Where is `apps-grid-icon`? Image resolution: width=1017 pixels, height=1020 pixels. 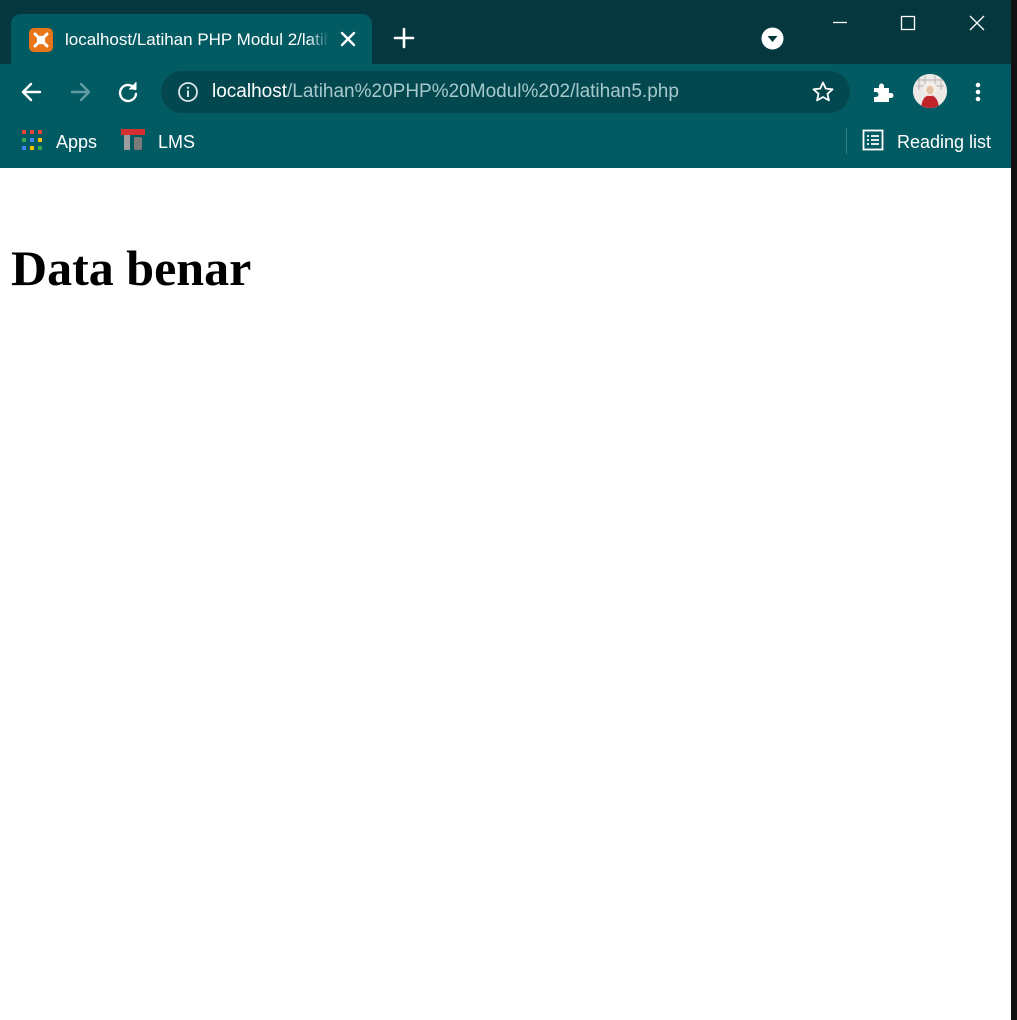 apps-grid-icon is located at coordinates (32, 142).